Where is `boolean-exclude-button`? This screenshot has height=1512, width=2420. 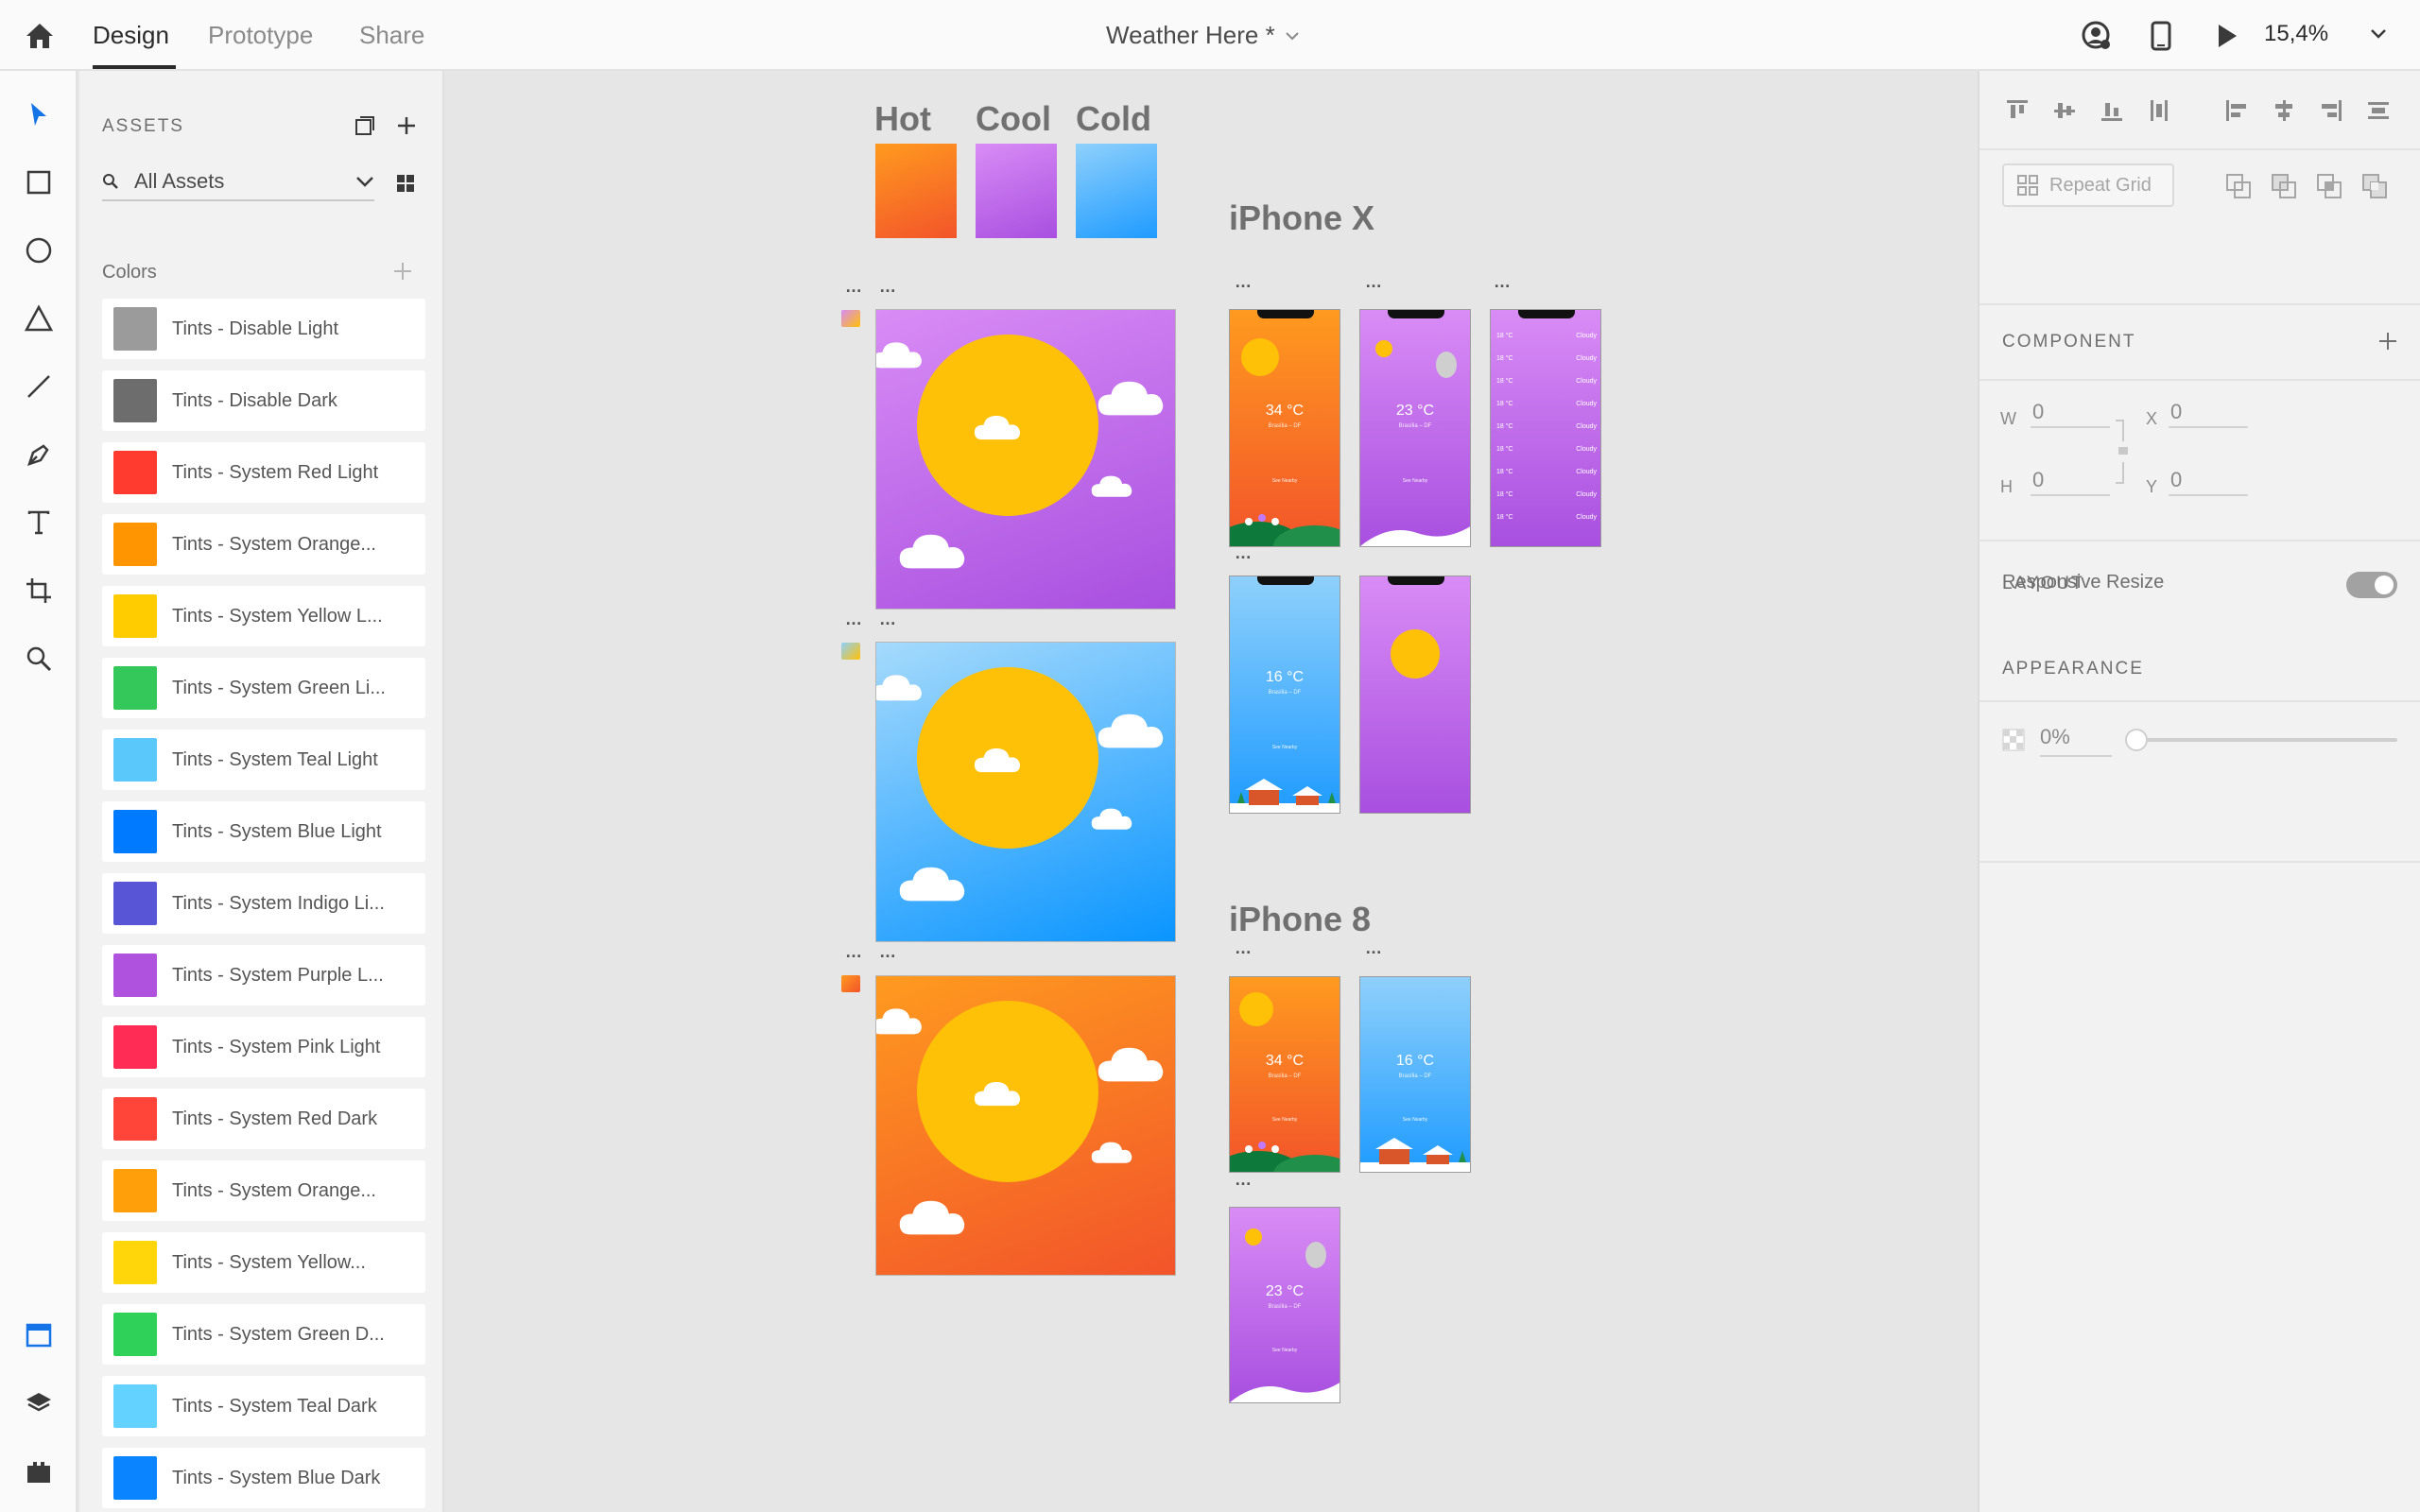
boolean-exclude-button is located at coordinates (2375, 186).